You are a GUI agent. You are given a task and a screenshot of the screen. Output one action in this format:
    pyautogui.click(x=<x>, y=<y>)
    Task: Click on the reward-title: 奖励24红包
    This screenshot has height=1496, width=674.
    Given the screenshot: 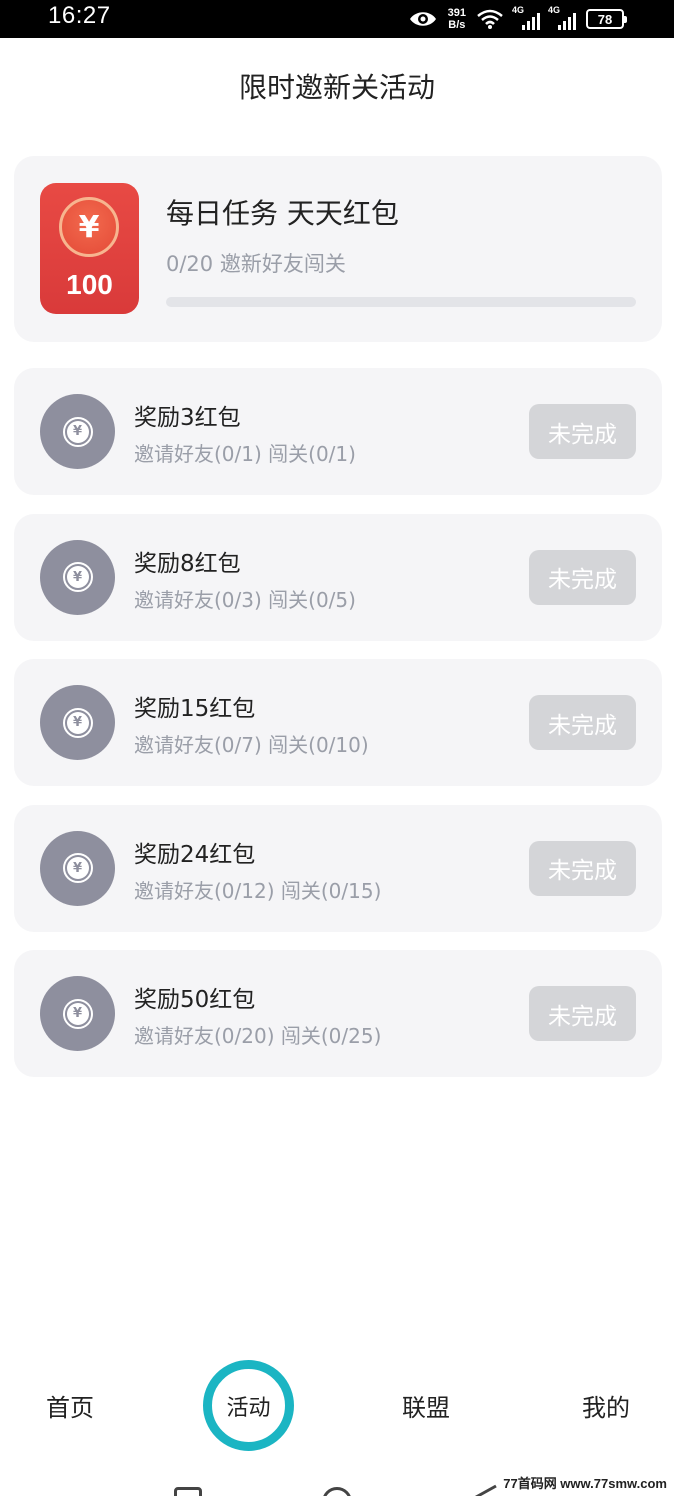 What is the action you would take?
    pyautogui.click(x=195, y=854)
    